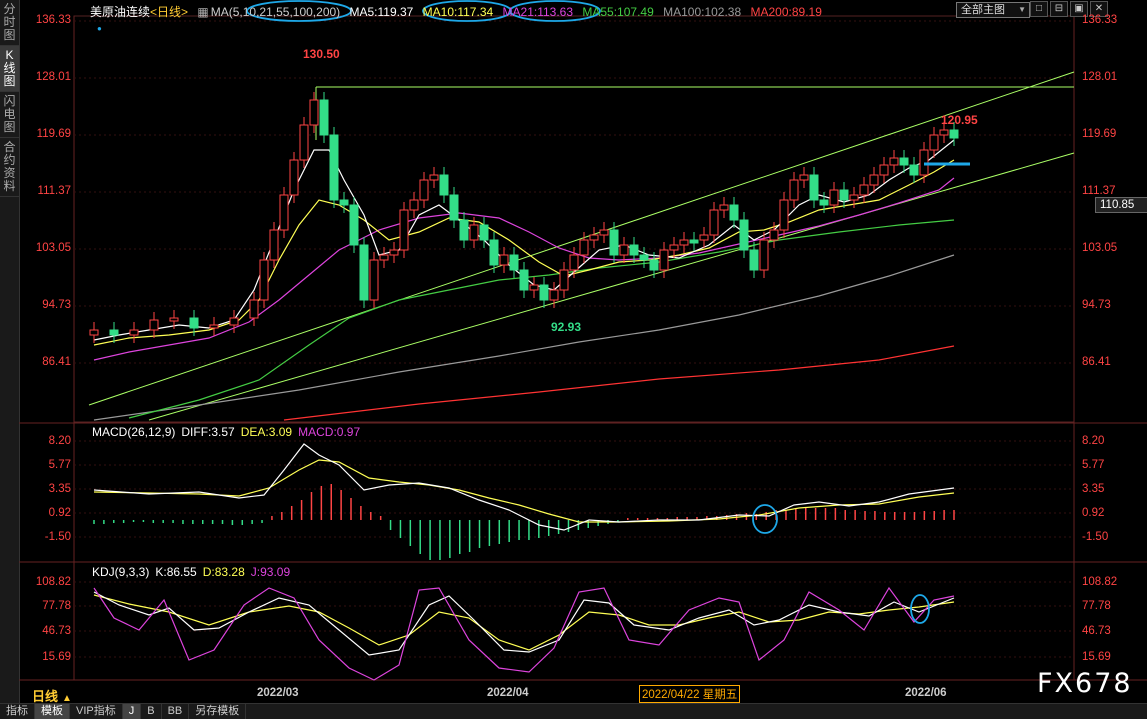  Describe the element at coordinates (52, 711) in the screenshot. I see `tab-template: 模板` at that location.